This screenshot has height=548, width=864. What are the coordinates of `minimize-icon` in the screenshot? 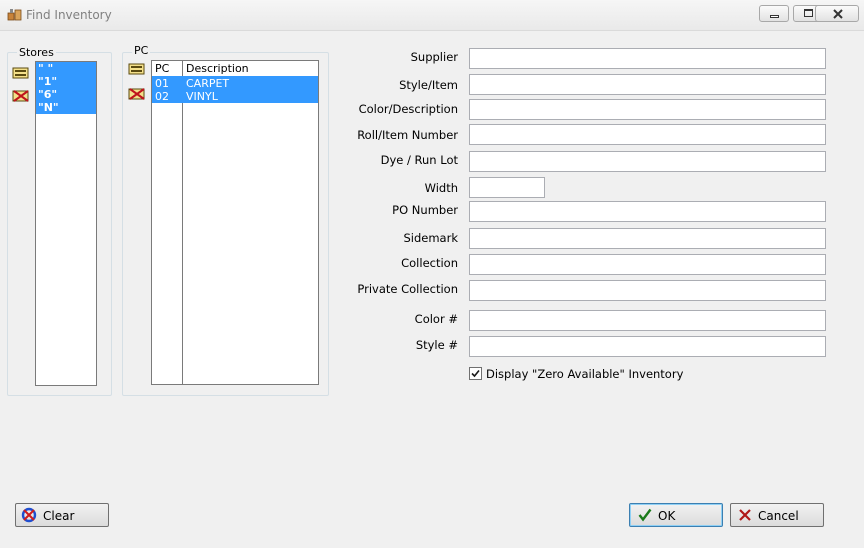 It's located at (774, 16).